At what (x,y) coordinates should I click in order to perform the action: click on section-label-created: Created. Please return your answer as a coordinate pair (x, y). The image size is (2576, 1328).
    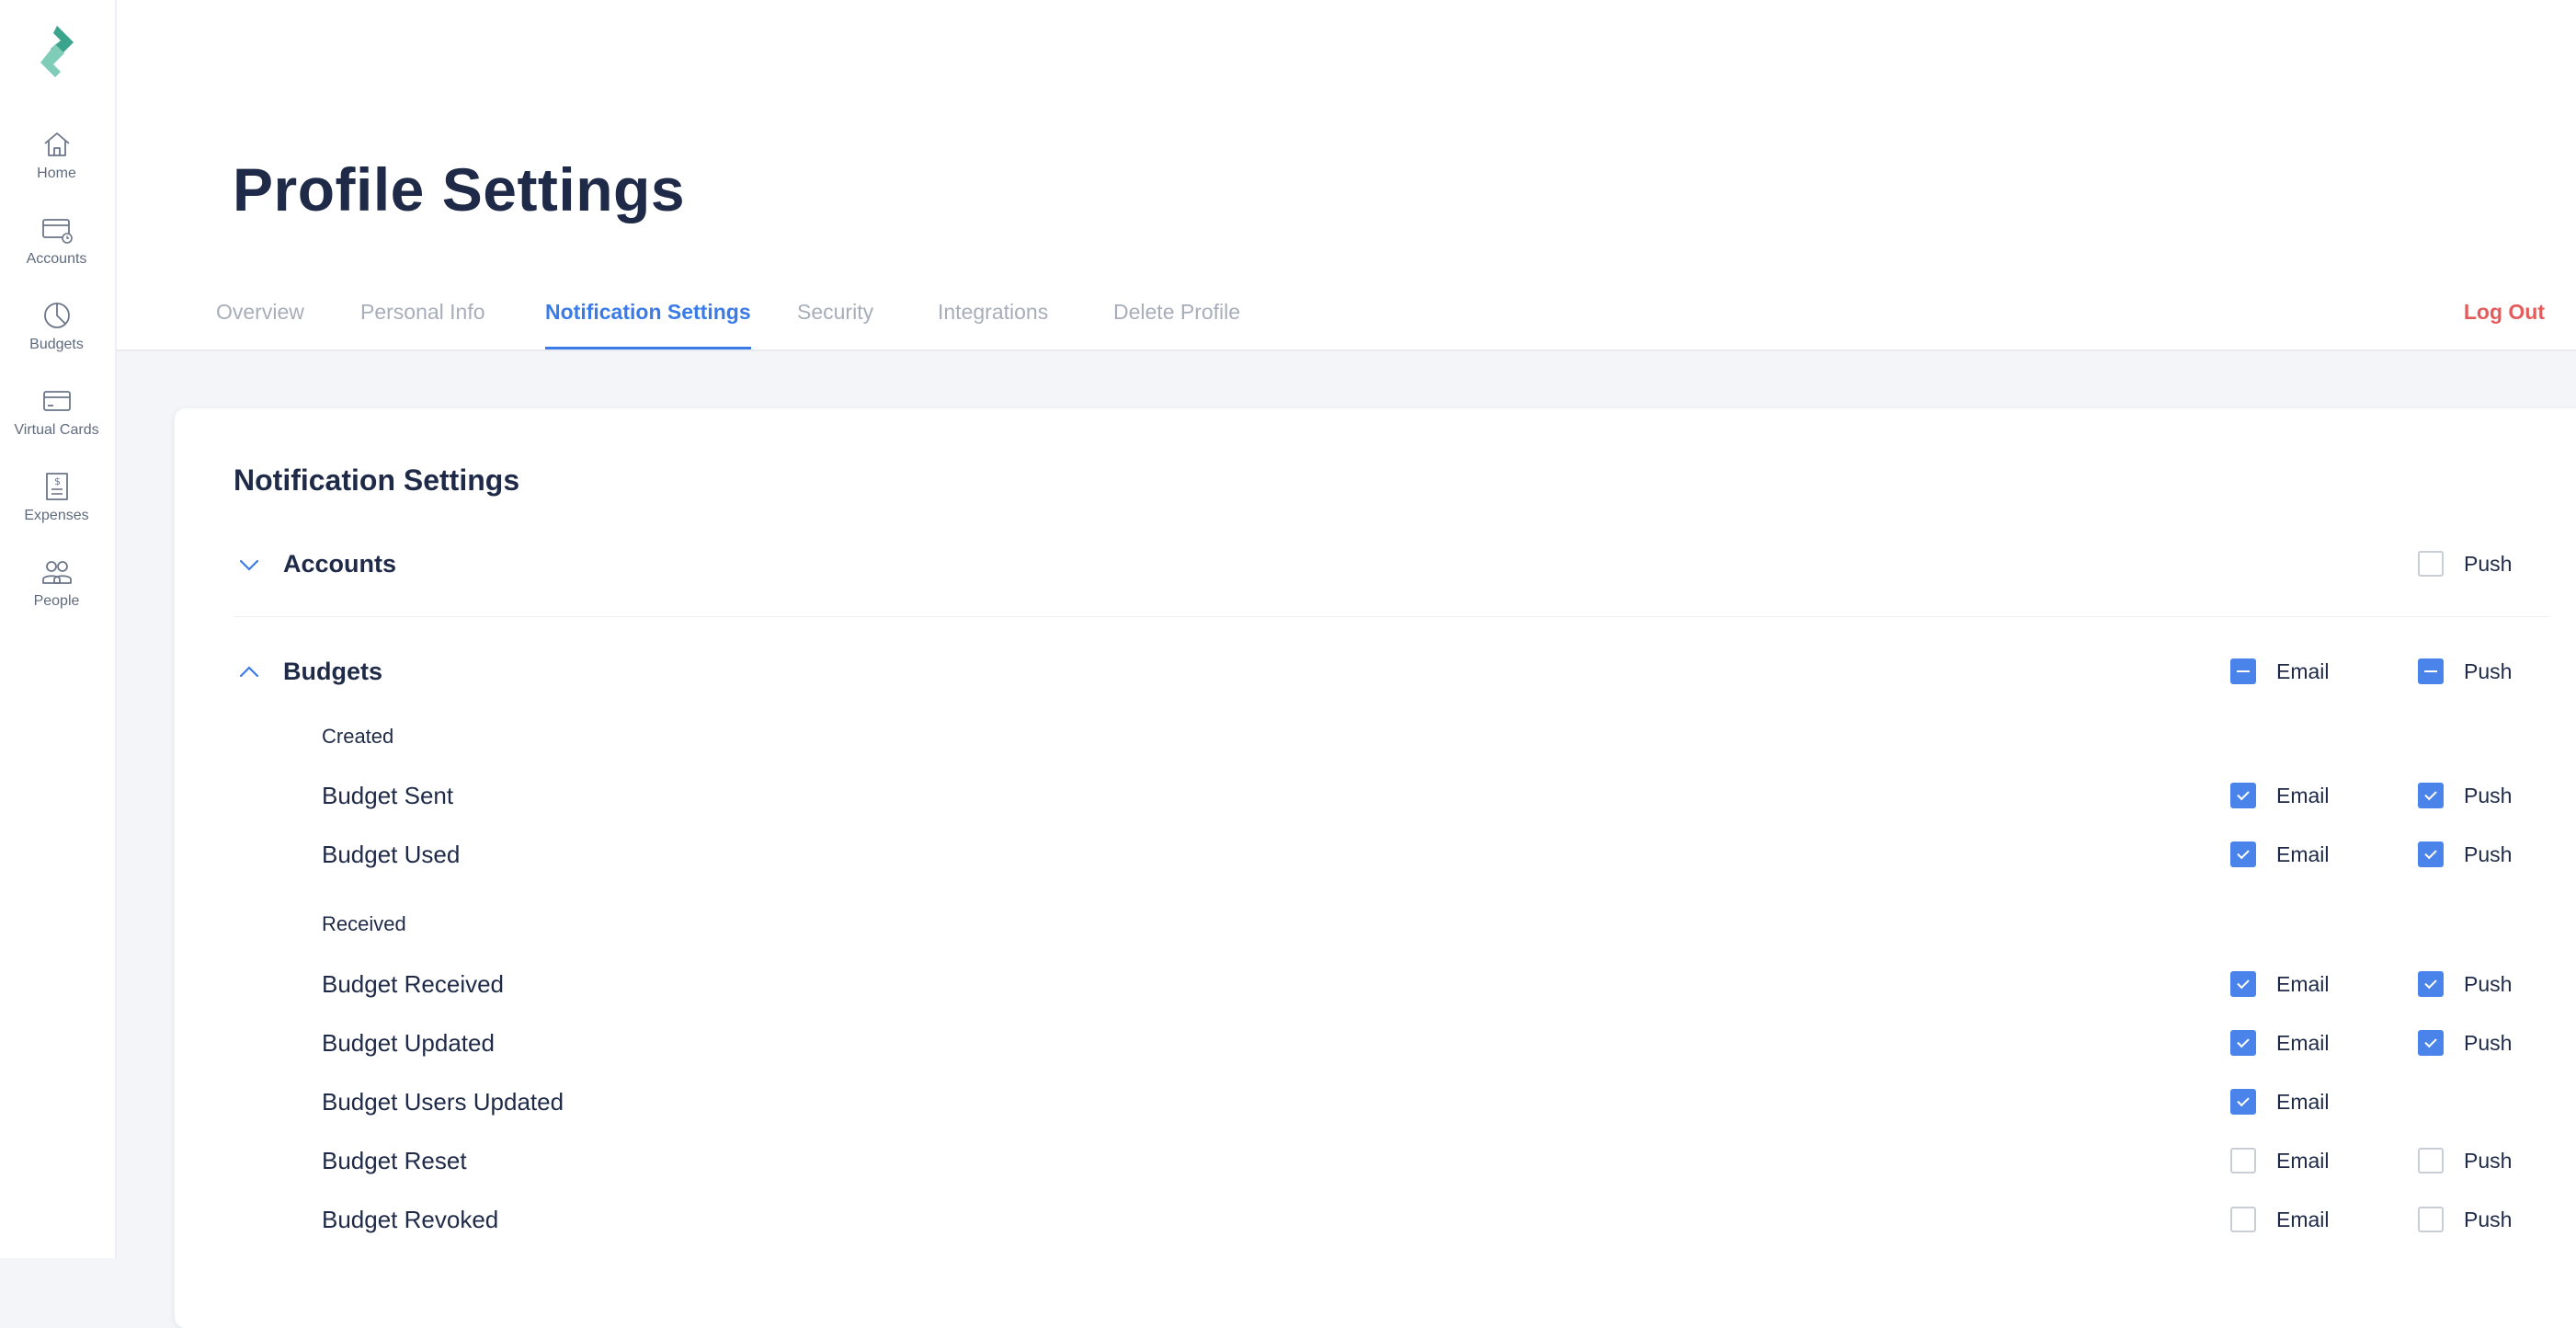
    Looking at the image, I should click on (358, 736).